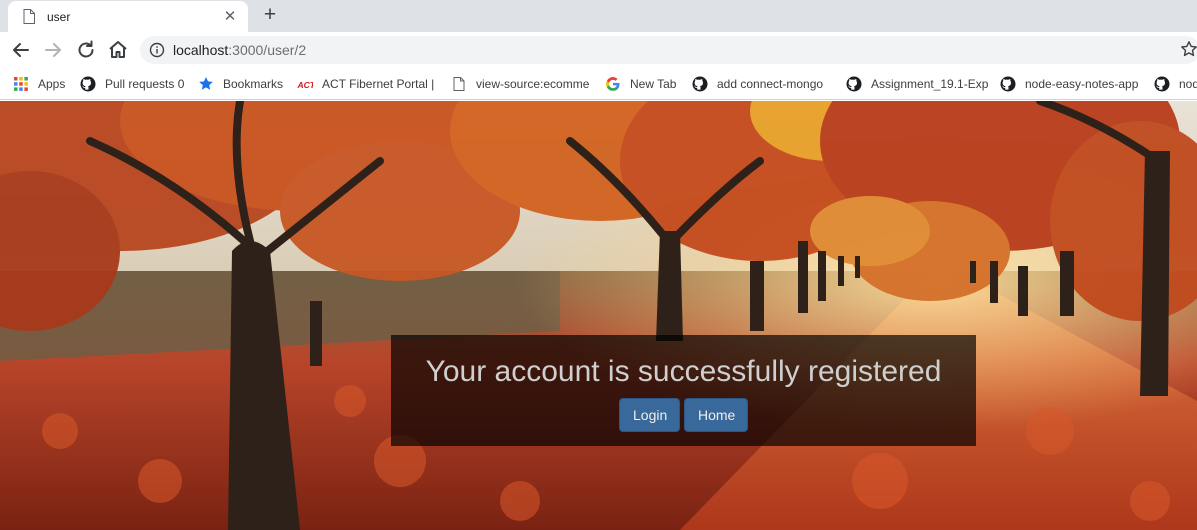 Image resolution: width=1197 pixels, height=530 pixels. Describe the element at coordinates (653, 84) in the screenshot. I see `bookmark-label: New Tab` at that location.